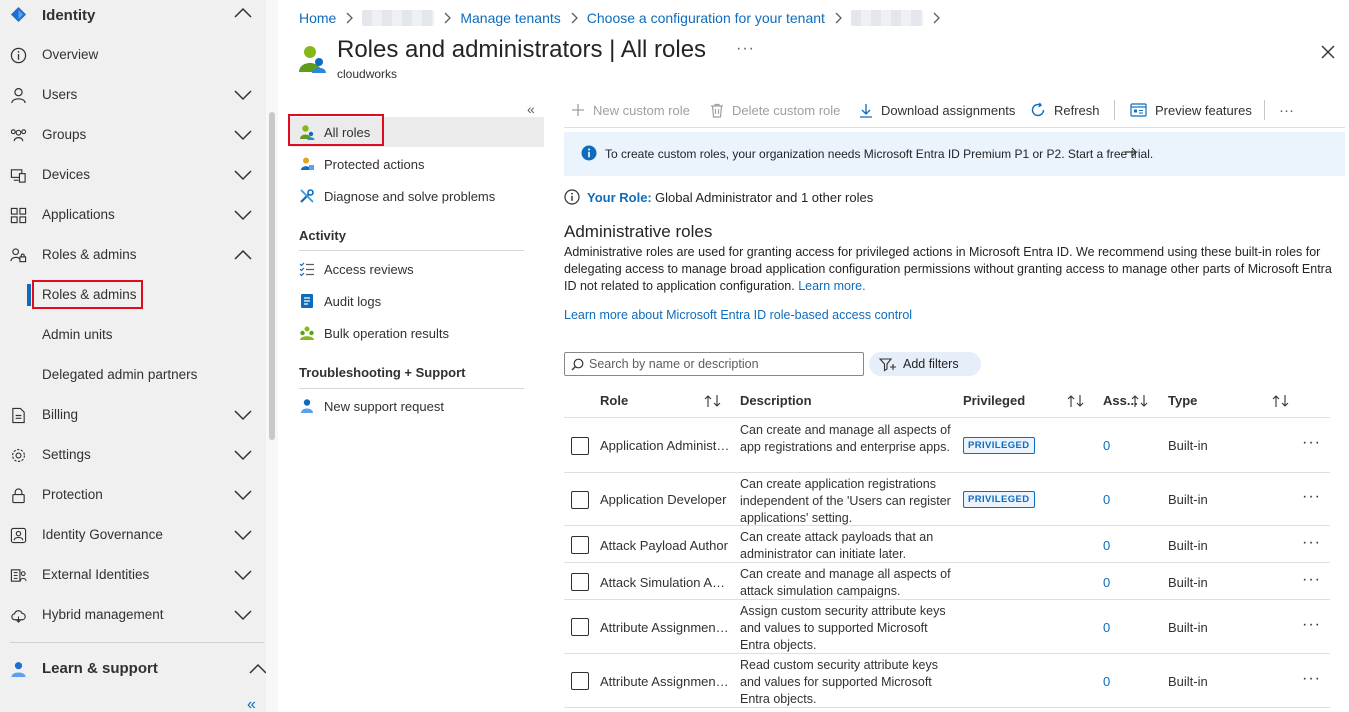 The image size is (1349, 712). Describe the element at coordinates (1191, 110) in the screenshot. I see `preview-features-button: Preview features` at that location.